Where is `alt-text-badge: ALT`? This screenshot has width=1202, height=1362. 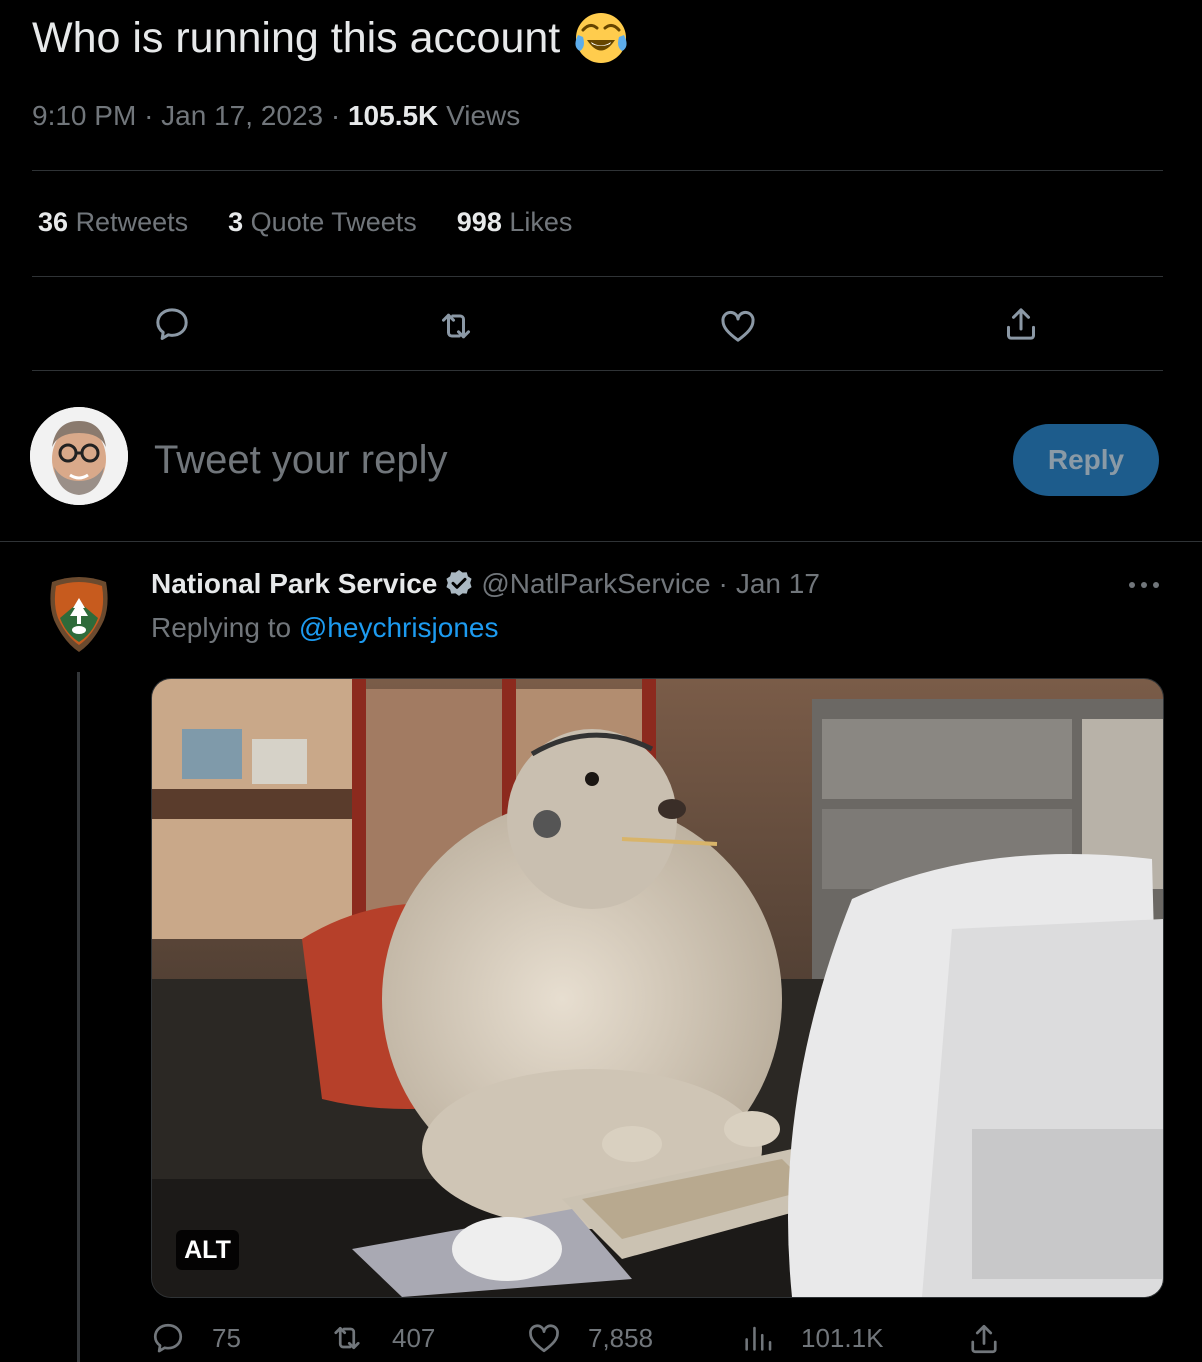 alt-text-badge: ALT is located at coordinates (207, 1250).